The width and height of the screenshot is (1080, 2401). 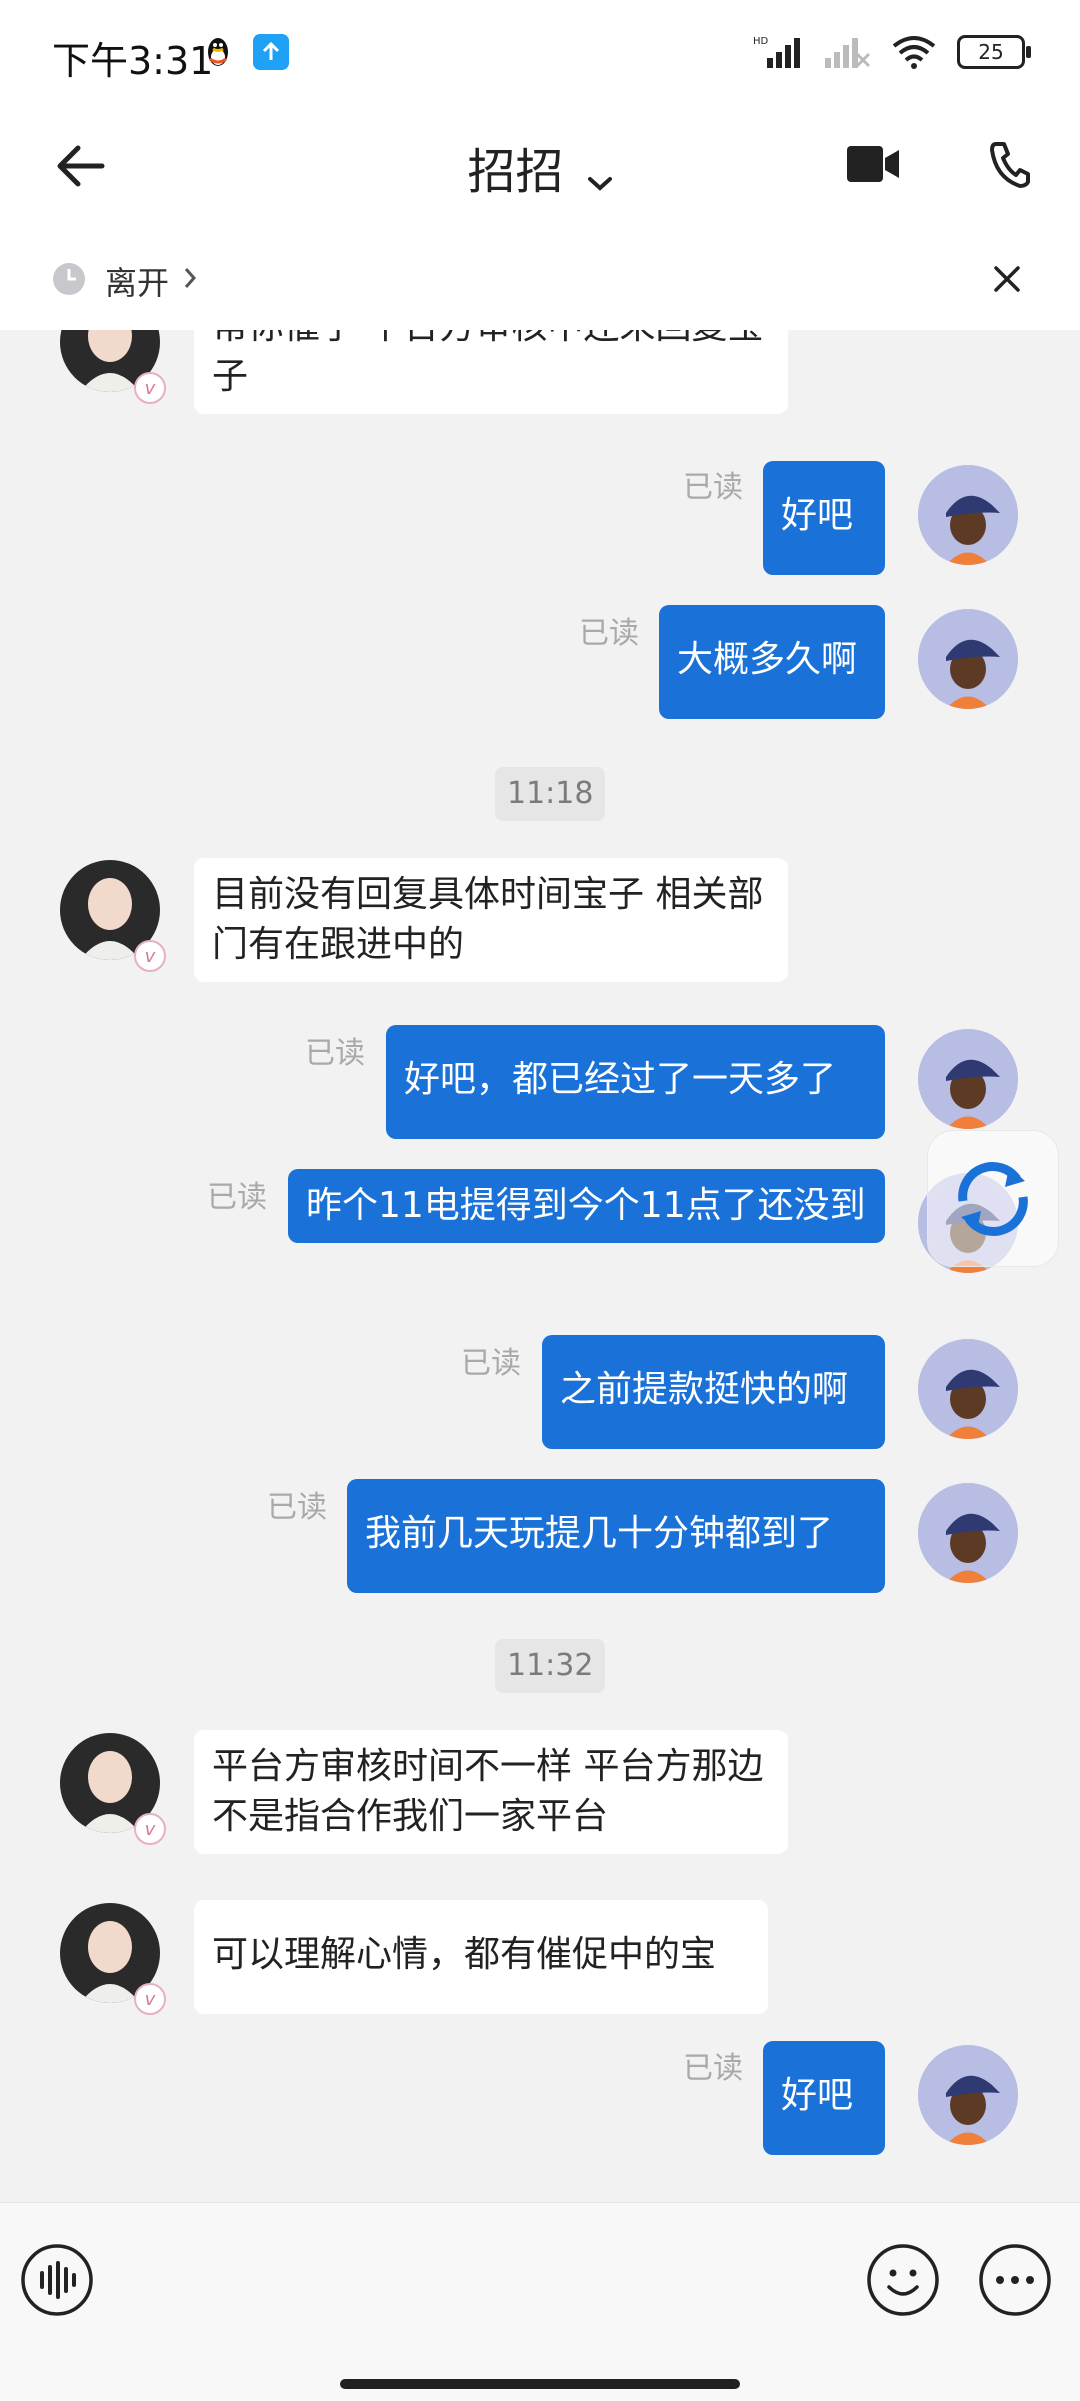 I want to click on message-bubble-incoming: 平台方审核时间不一样 平台方那边不是指合作我们一家平台, so click(x=491, y=1792).